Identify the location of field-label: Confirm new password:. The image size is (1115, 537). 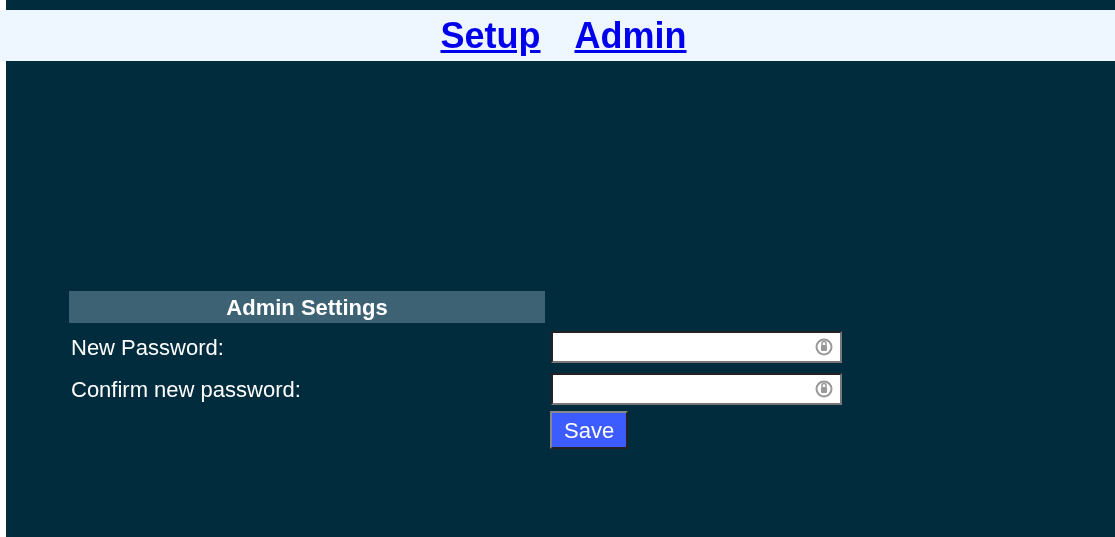
(186, 389).